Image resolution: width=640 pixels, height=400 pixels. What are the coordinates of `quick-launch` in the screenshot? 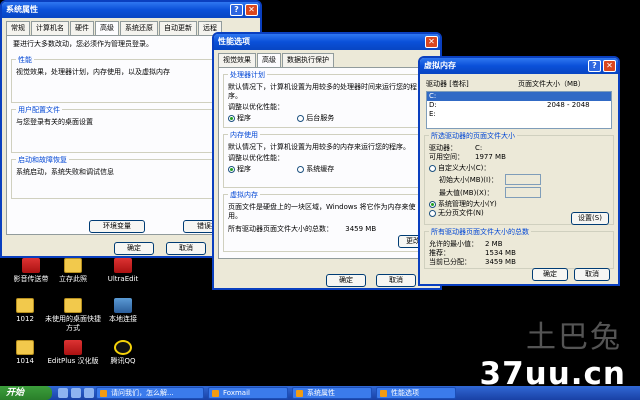 It's located at (76, 393).